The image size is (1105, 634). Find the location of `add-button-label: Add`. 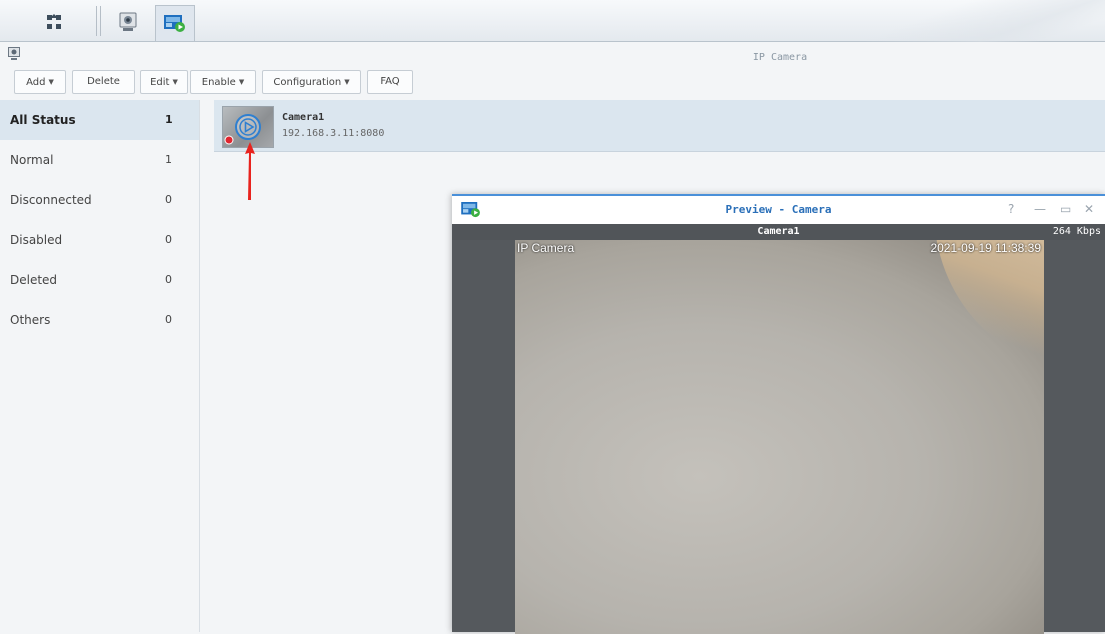

add-button-label: Add is located at coordinates (36, 82).